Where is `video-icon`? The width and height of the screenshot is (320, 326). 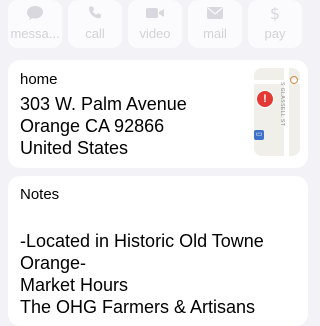
video-icon is located at coordinates (155, 13).